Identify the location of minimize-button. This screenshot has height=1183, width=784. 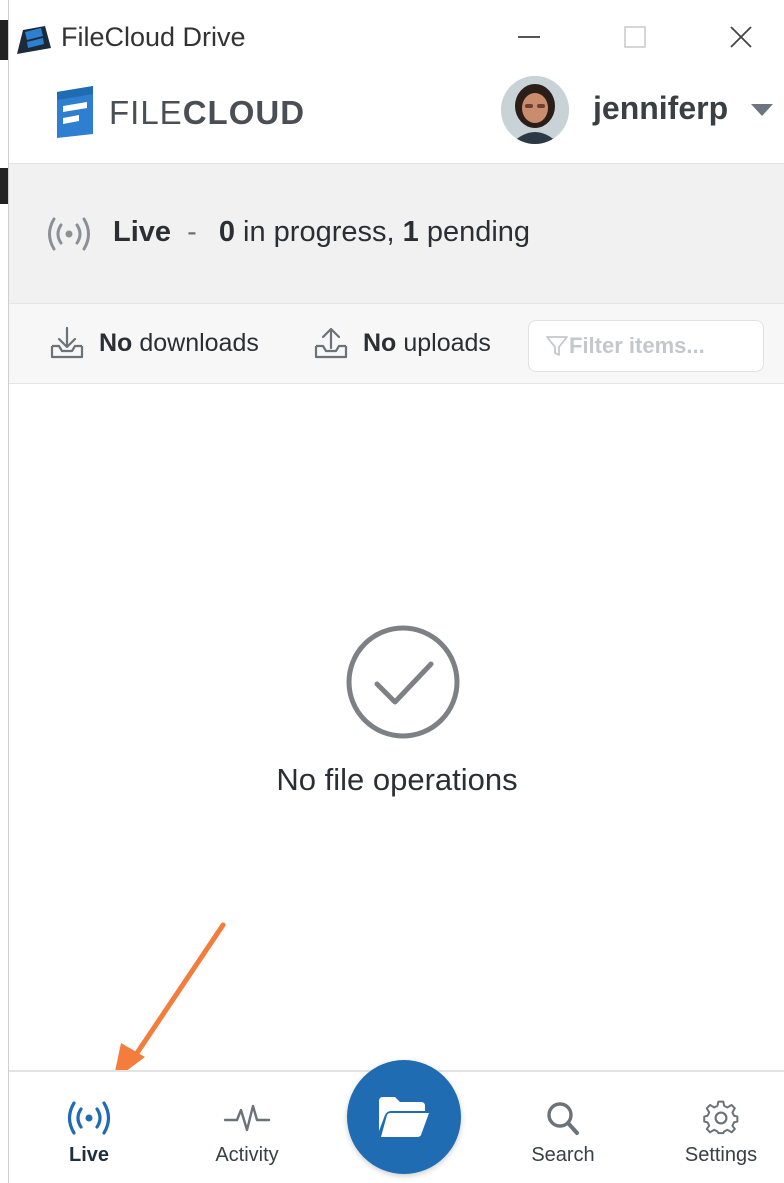
(529, 37).